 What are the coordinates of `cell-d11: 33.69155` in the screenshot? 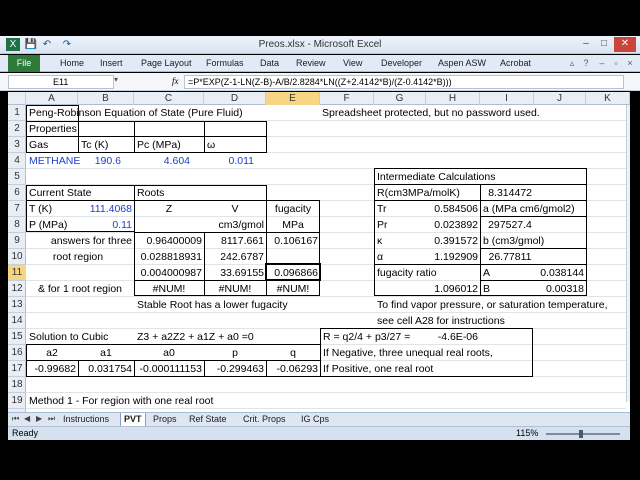 It's located at (234, 273).